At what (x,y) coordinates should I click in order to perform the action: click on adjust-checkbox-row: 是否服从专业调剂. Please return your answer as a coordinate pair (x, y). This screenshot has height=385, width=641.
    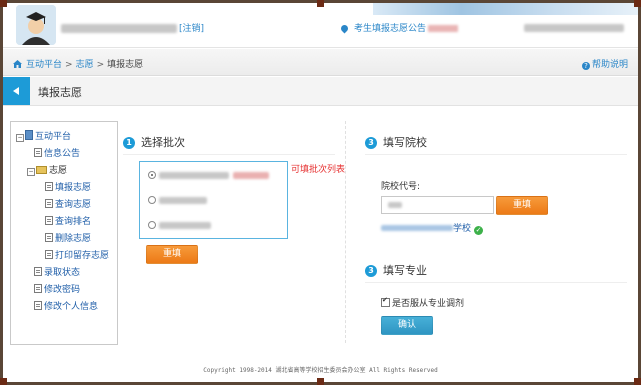
    Looking at the image, I should click on (422, 302).